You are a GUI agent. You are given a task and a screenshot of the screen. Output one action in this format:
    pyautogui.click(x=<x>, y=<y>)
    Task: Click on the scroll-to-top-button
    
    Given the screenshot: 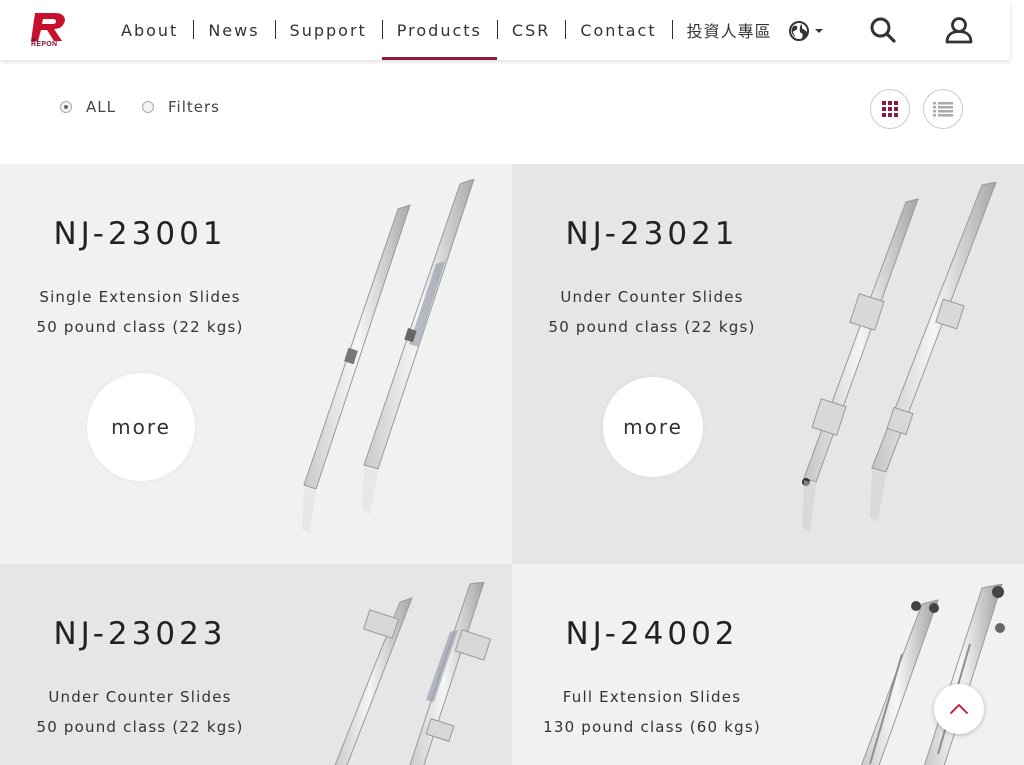 What is the action you would take?
    pyautogui.click(x=959, y=709)
    